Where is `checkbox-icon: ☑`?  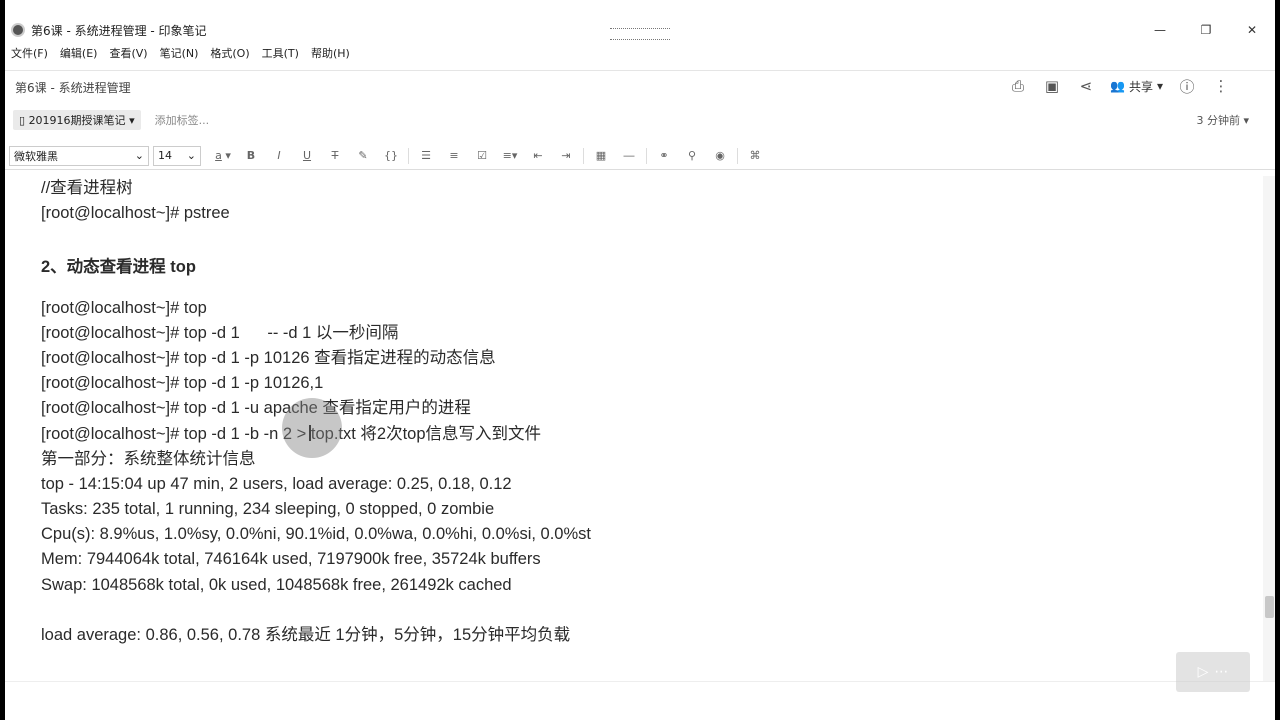
checkbox-icon: ☑ is located at coordinates (482, 156).